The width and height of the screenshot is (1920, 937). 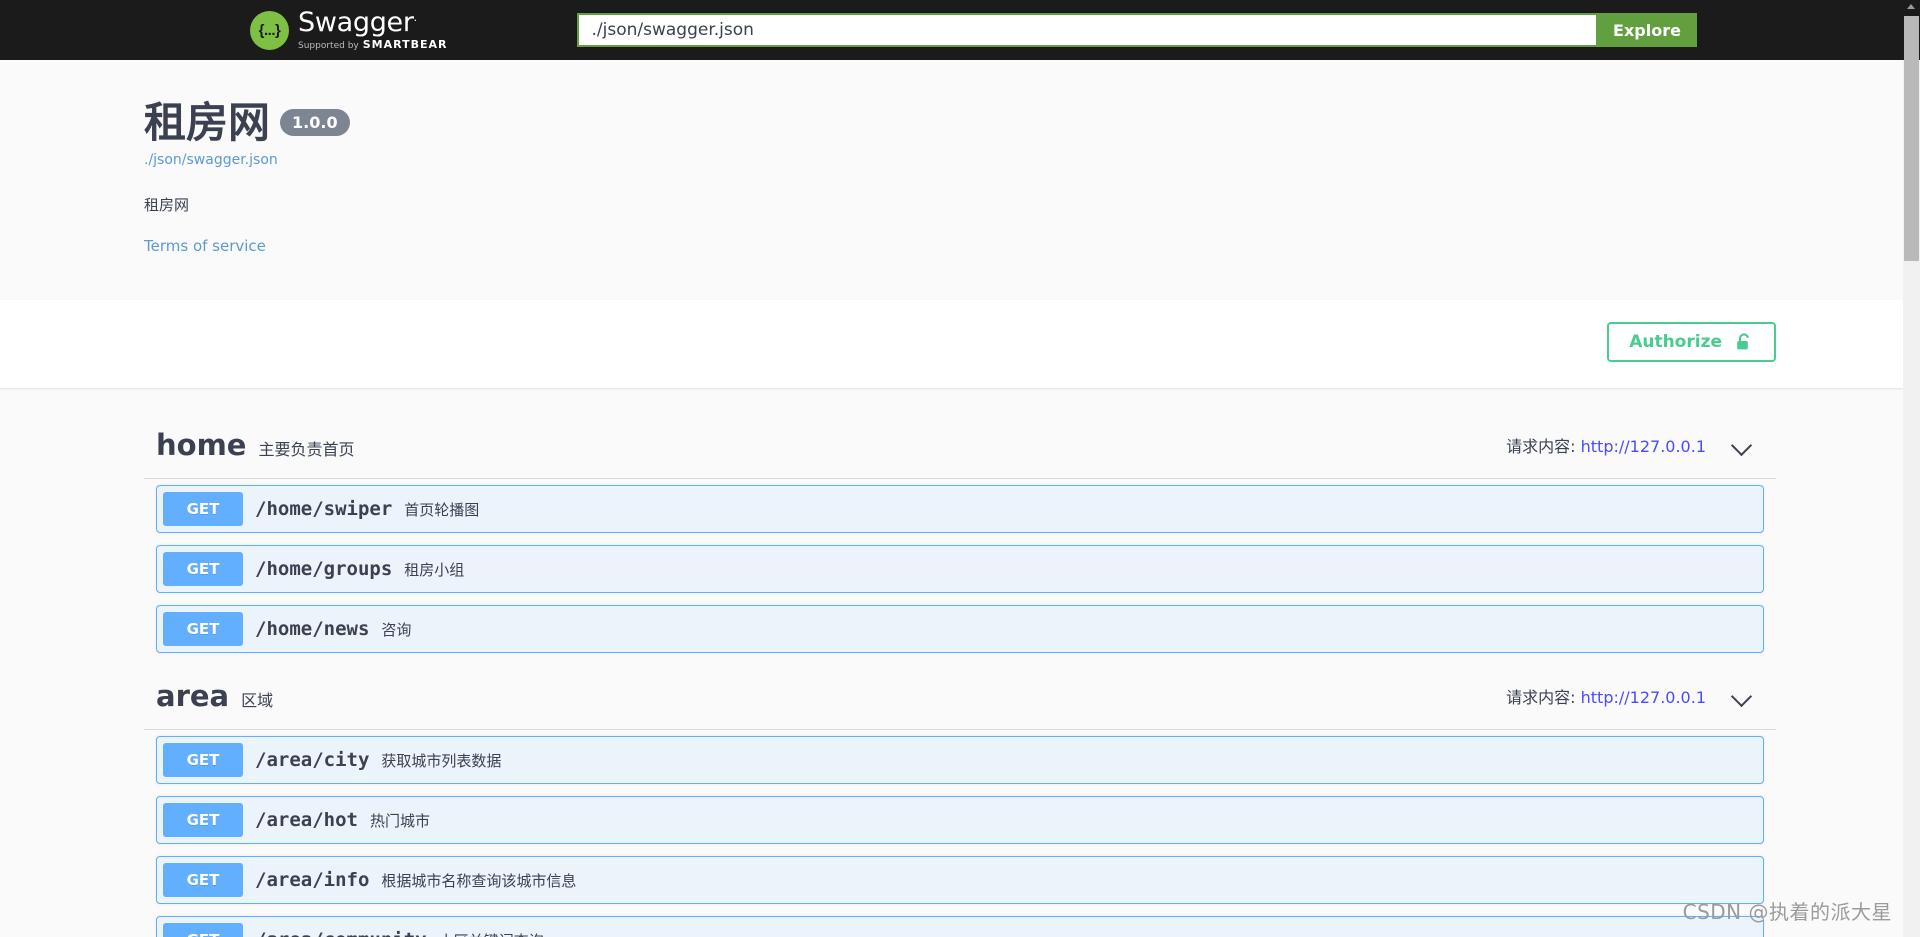 What do you see at coordinates (1087, 30) in the screenshot?
I see `definition-url-input` at bounding box center [1087, 30].